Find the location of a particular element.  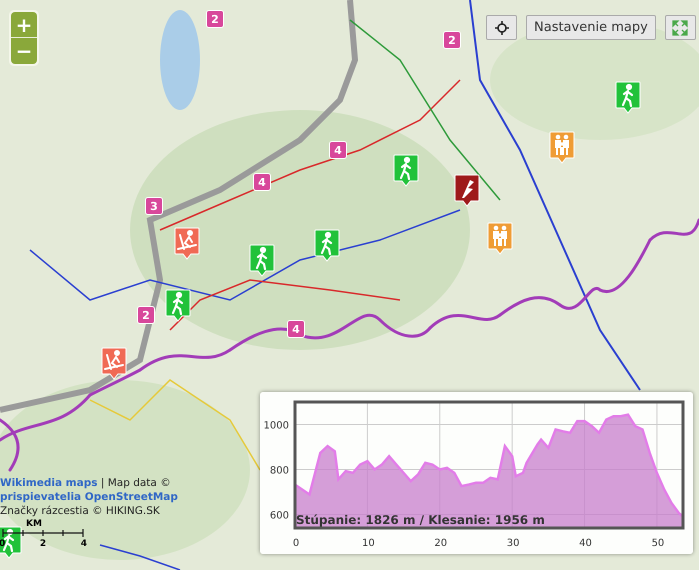

signs-attribution-text: Značky rázcestia © HIKING.SK is located at coordinates (80, 511).